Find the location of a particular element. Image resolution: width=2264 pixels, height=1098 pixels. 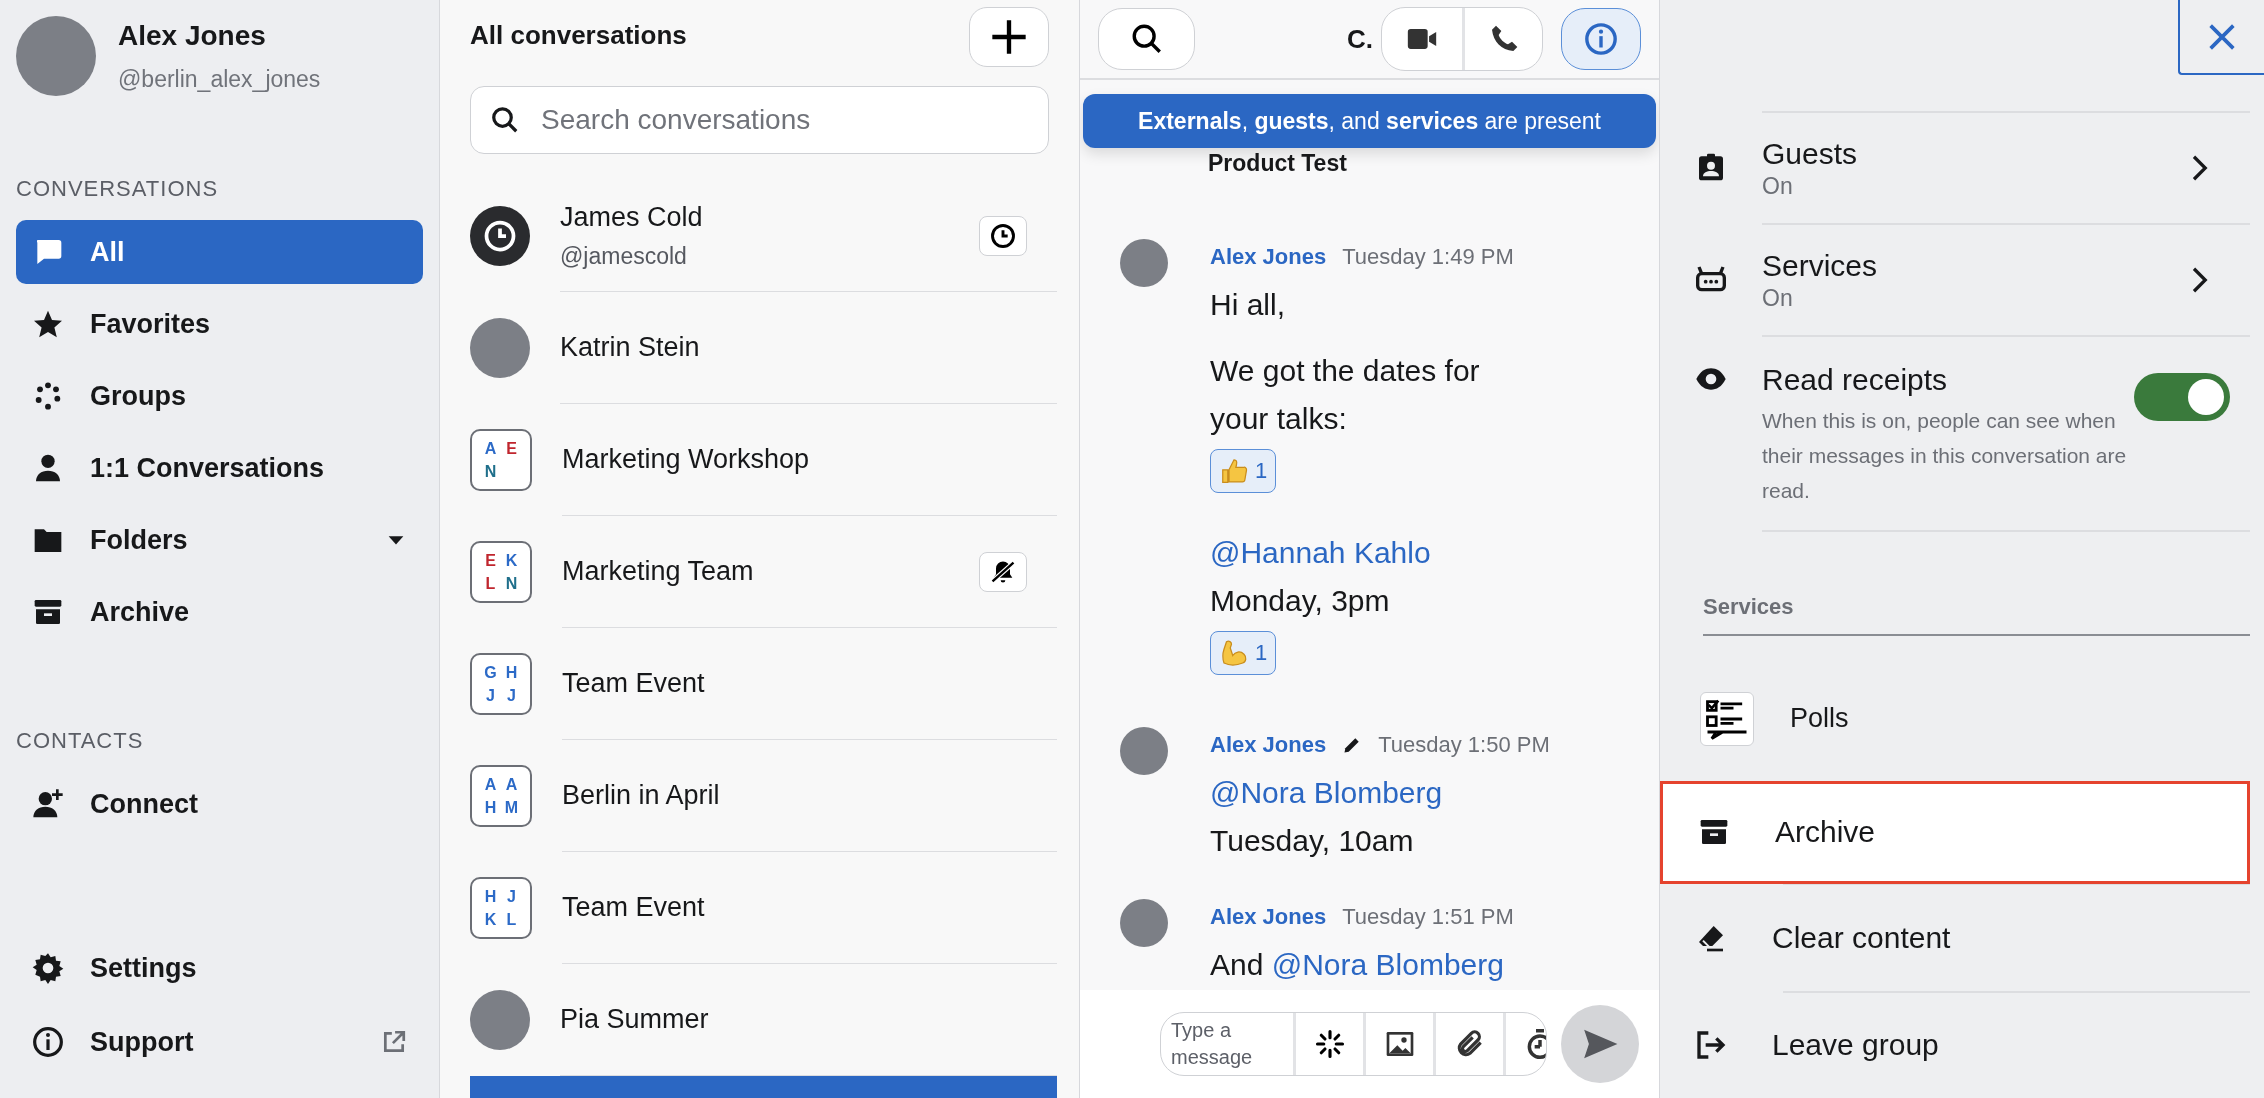

conversation-name: James Cold is located at coordinates (632, 217).